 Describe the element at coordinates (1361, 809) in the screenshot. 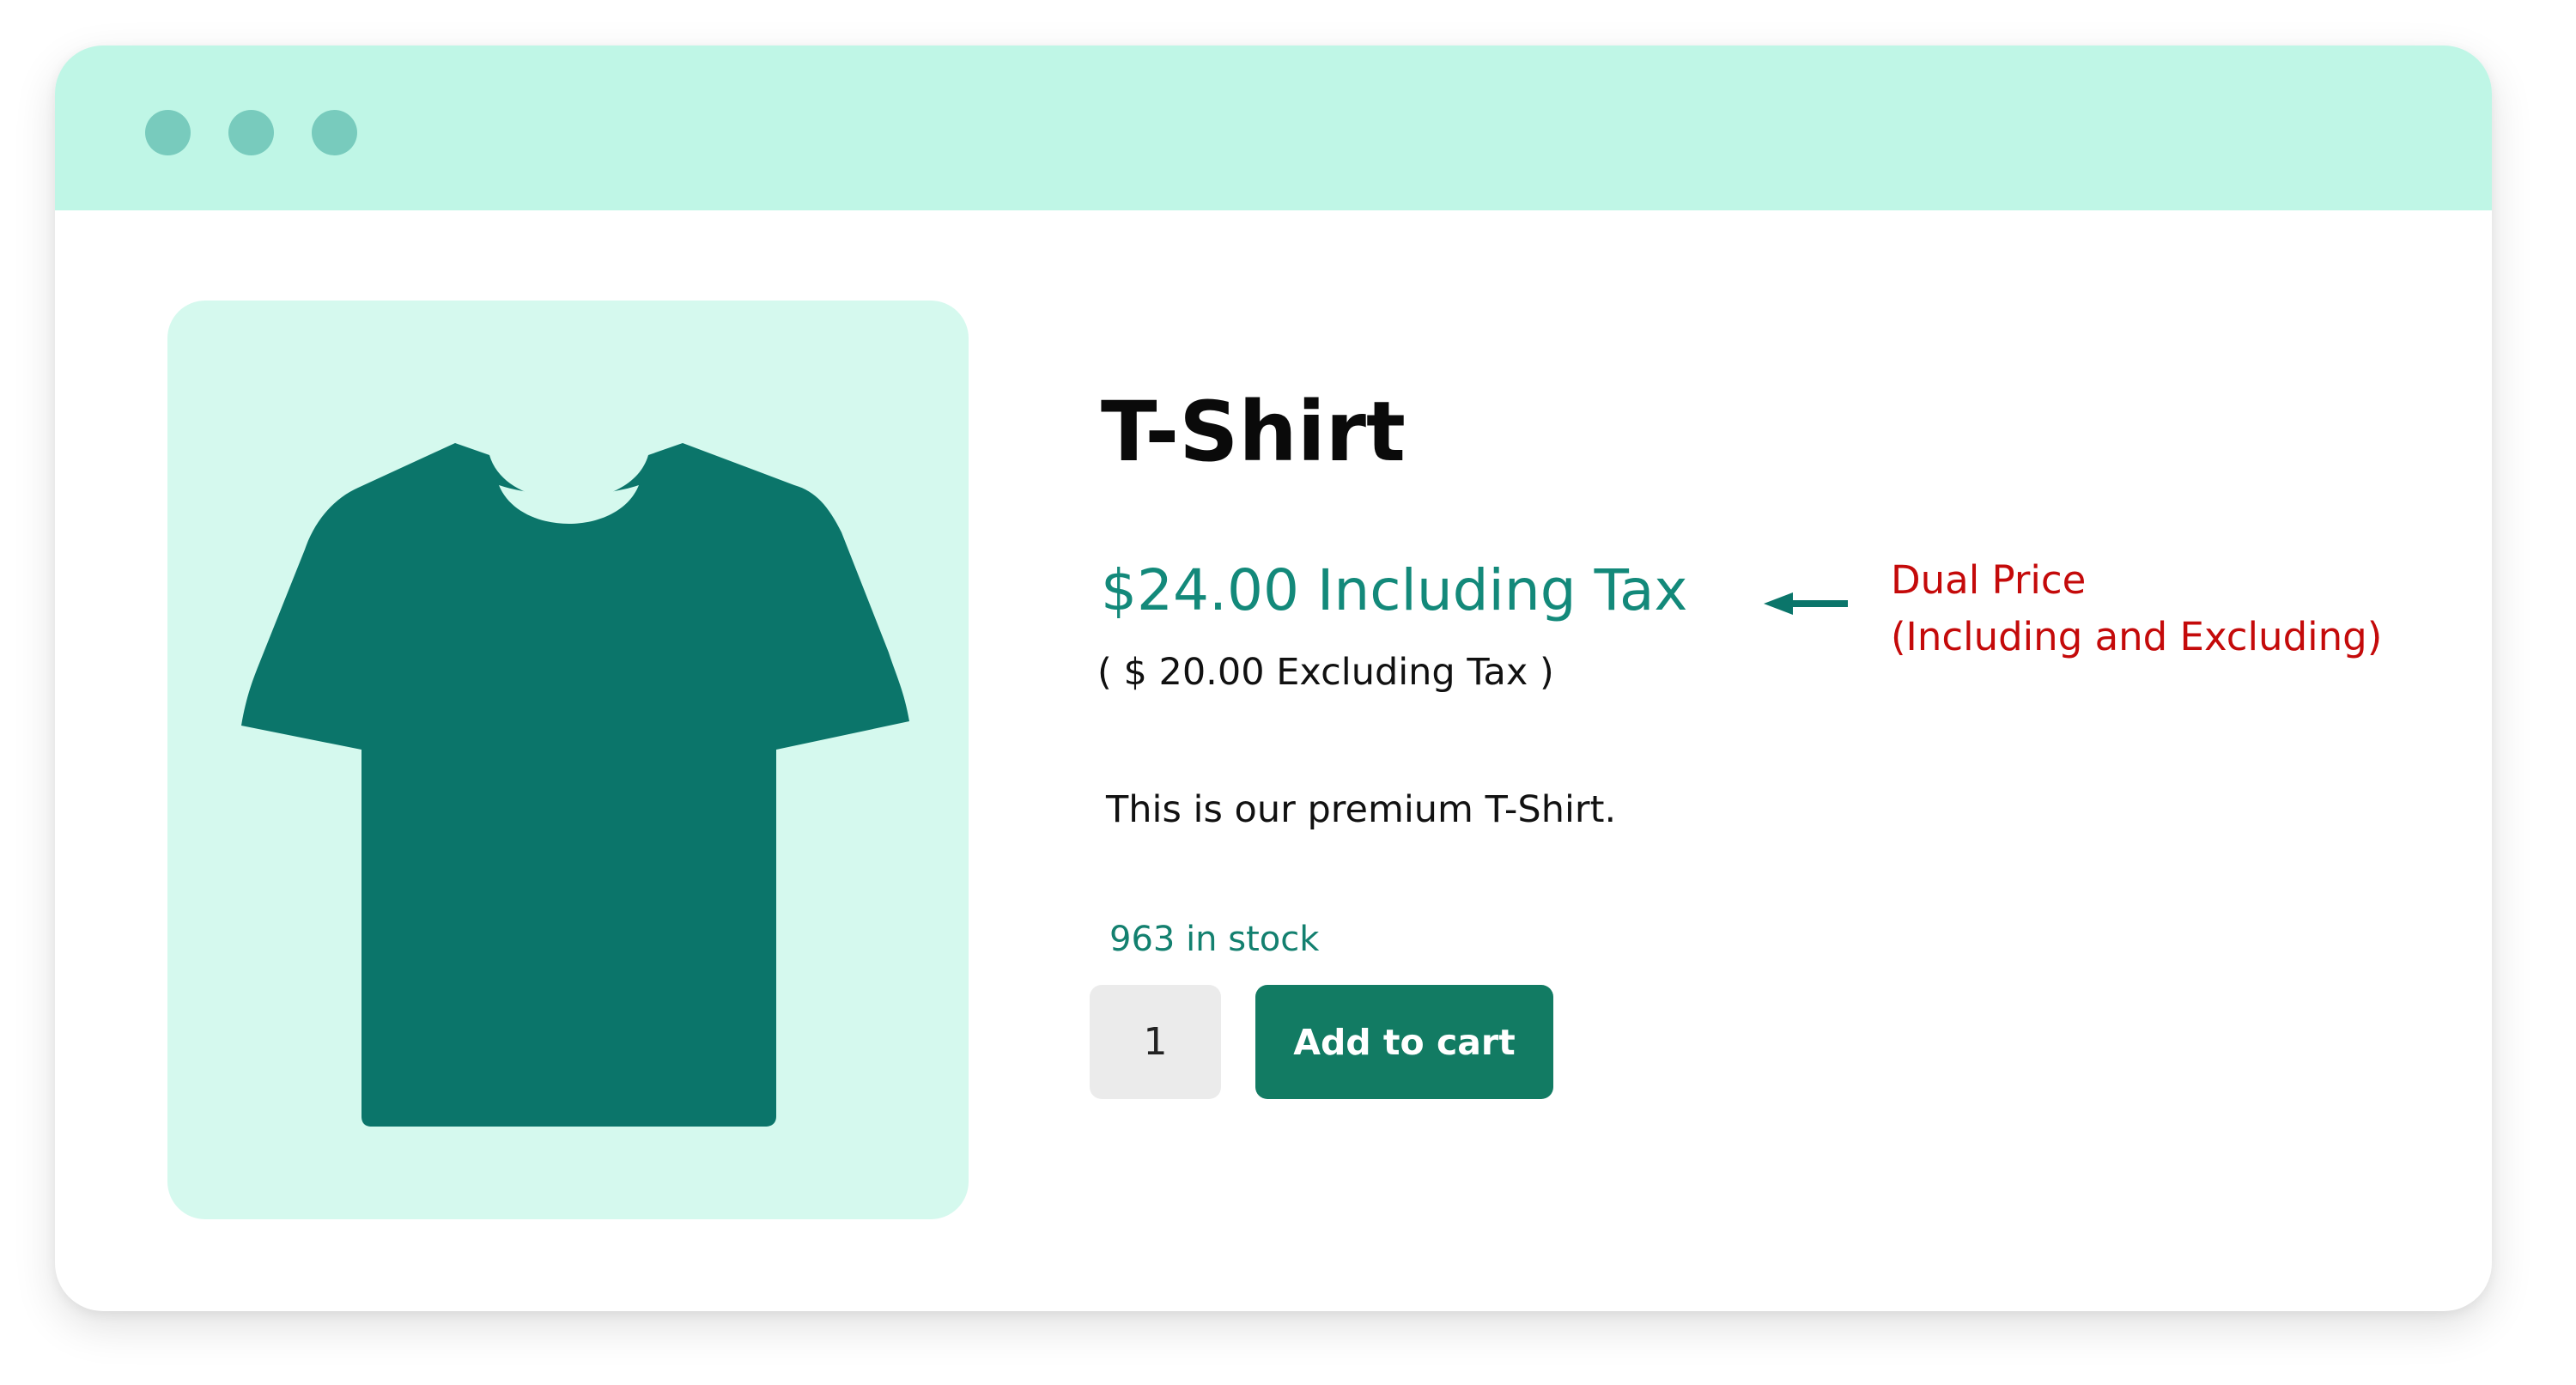

I see `product-description: This is our premium T-Shirt.` at that location.